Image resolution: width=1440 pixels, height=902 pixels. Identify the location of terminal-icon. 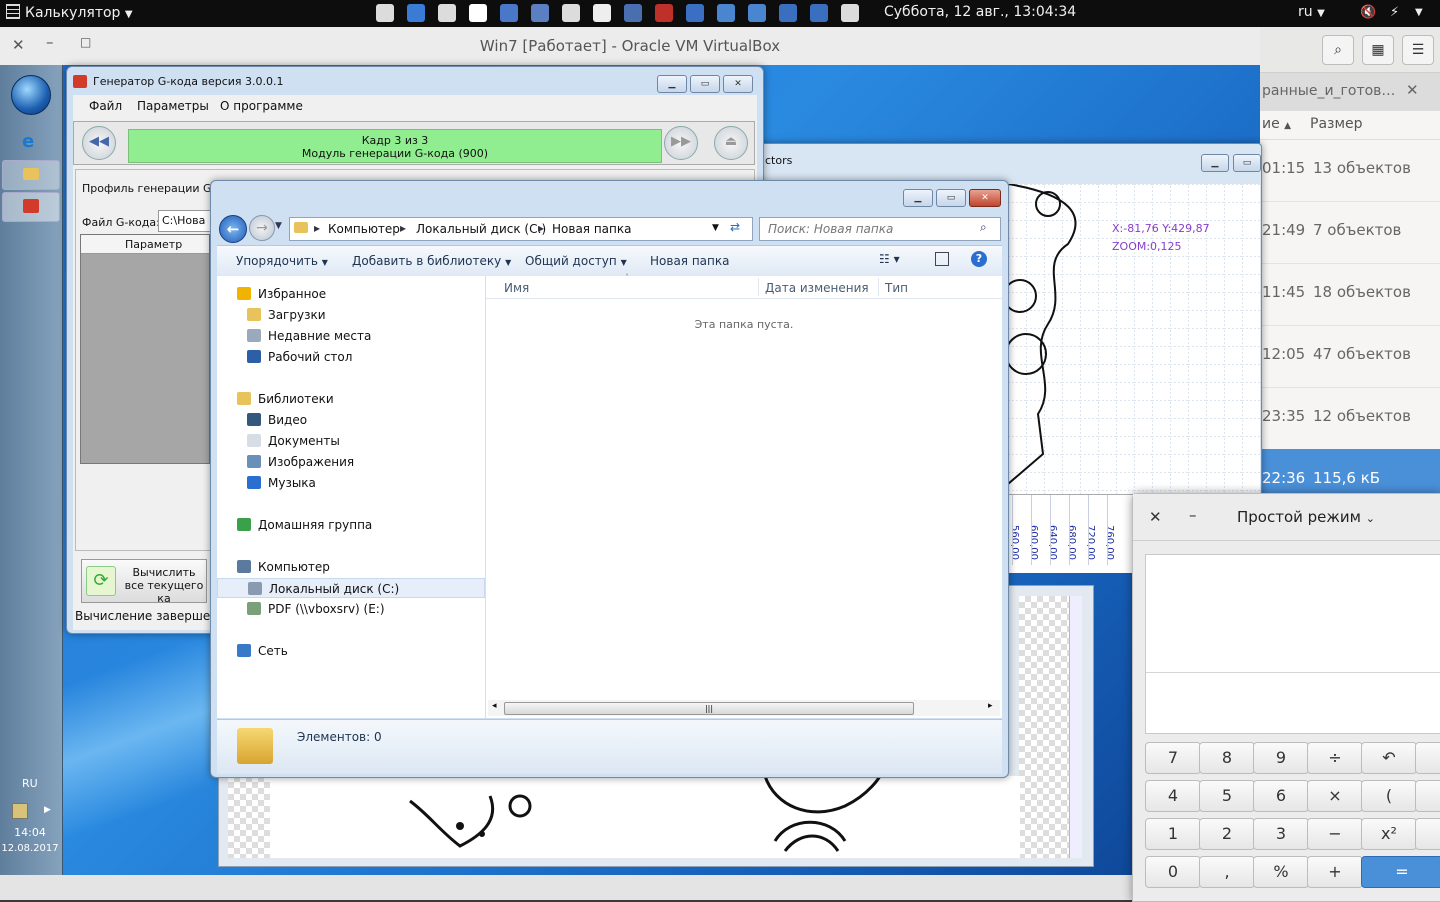
(664, 13).